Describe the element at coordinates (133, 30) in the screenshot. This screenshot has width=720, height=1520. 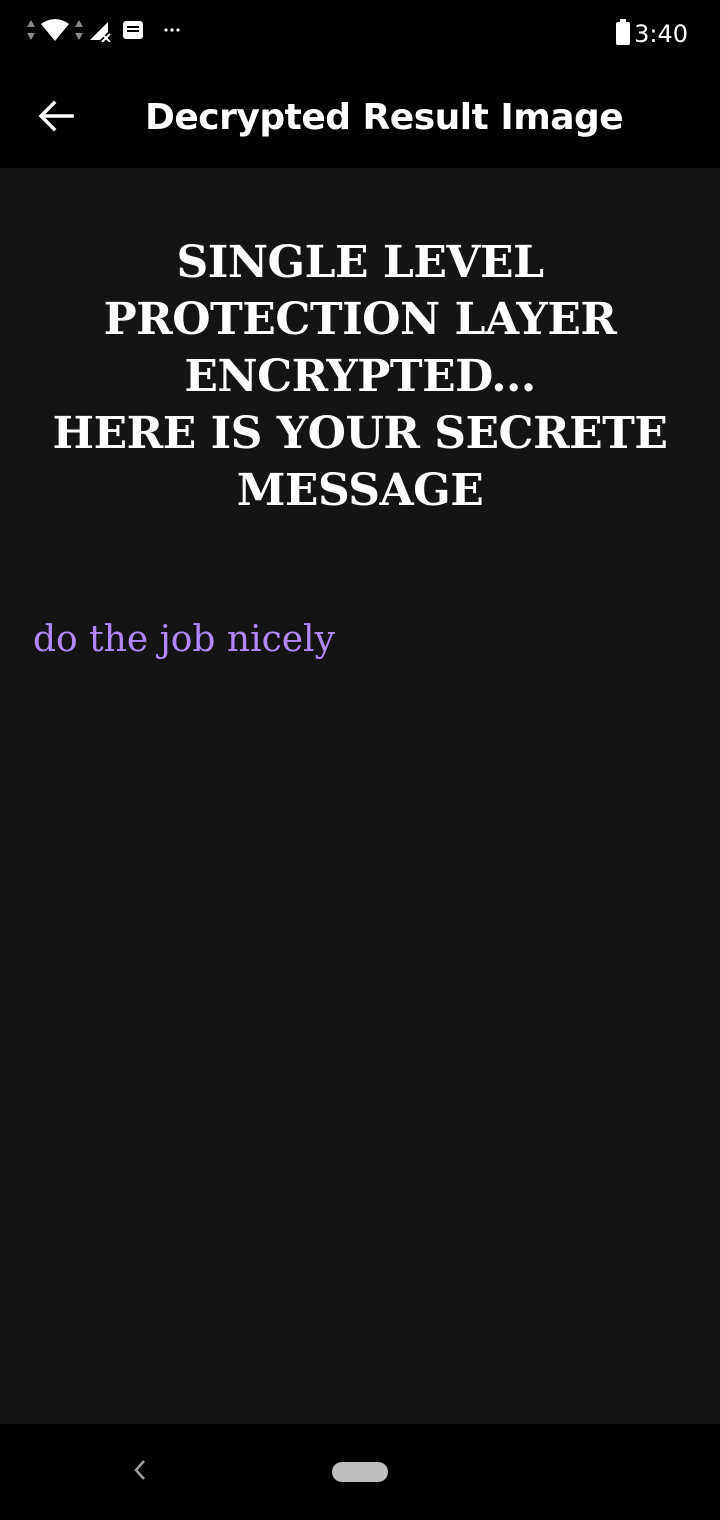
I see `notification-icon` at that location.